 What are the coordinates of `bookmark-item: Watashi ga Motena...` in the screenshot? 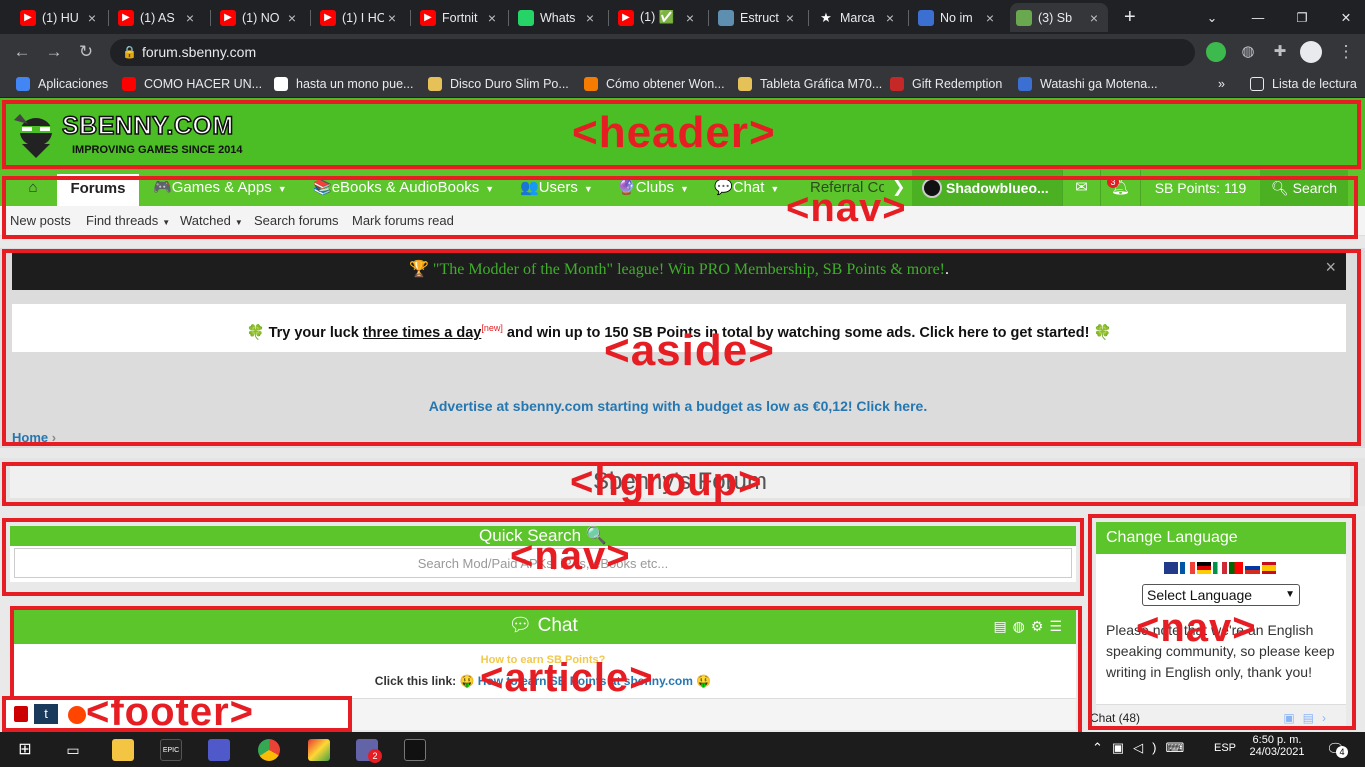 It's located at (1088, 84).